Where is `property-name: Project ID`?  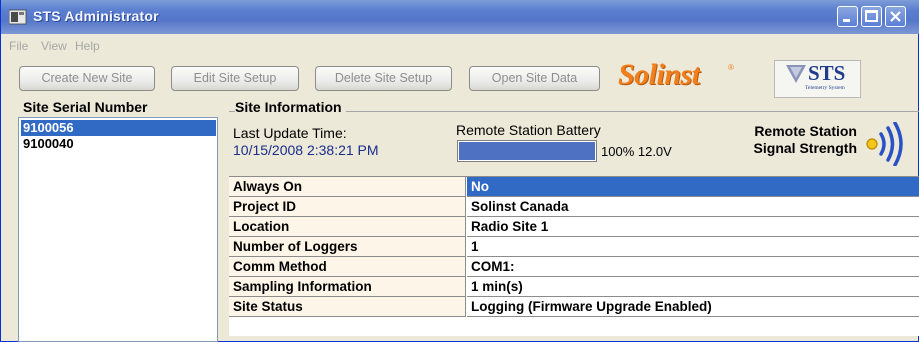 property-name: Project ID is located at coordinates (347, 207).